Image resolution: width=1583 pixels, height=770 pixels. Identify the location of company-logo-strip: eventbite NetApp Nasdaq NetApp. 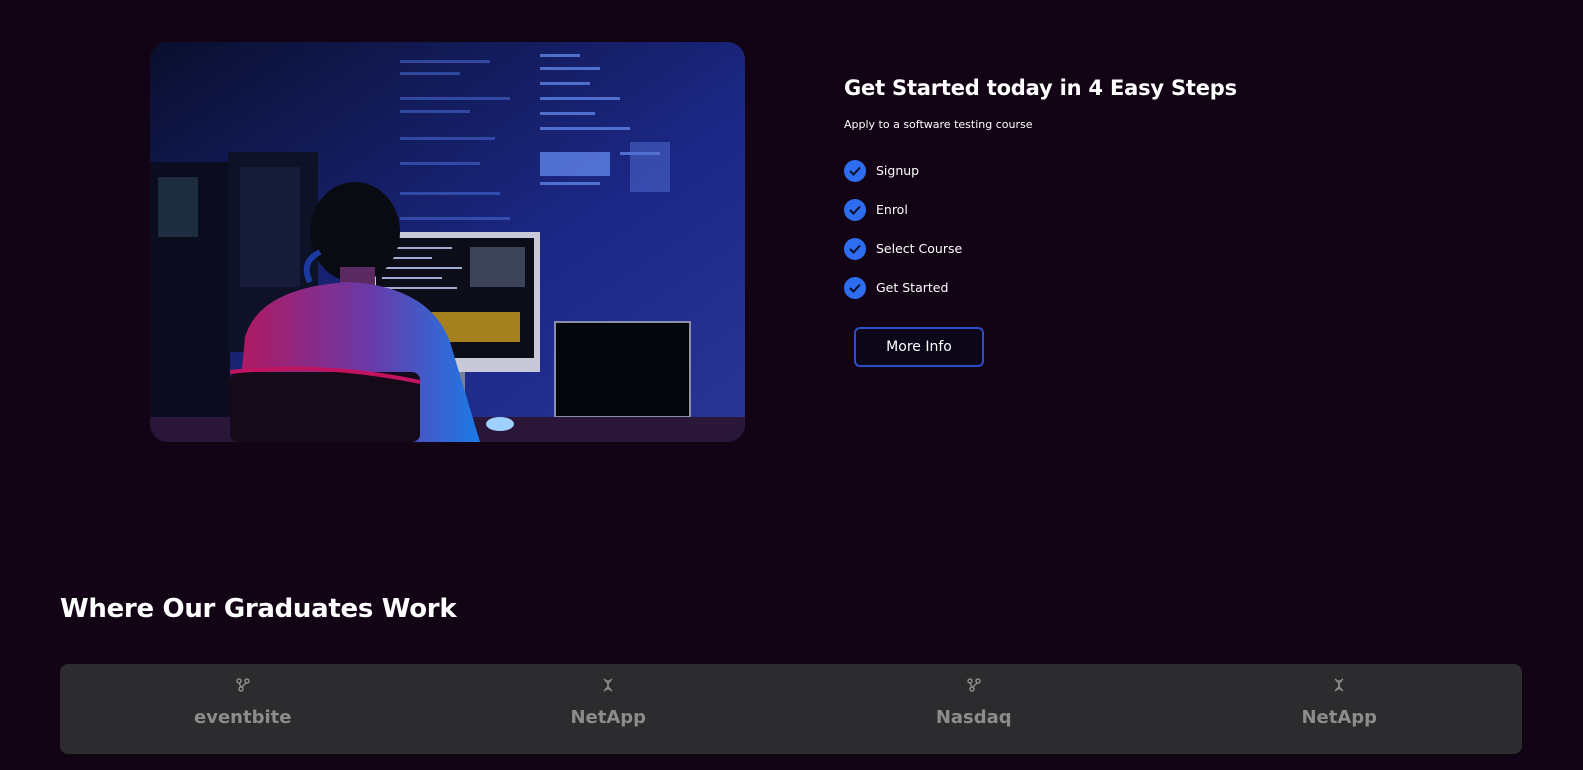
(791, 709).